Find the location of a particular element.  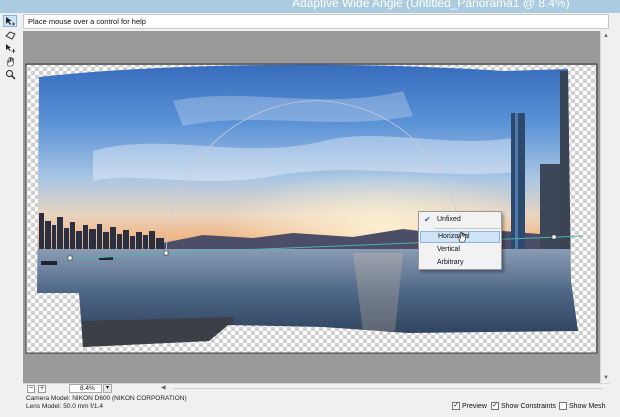

move-tool-button is located at coordinates (10, 48).